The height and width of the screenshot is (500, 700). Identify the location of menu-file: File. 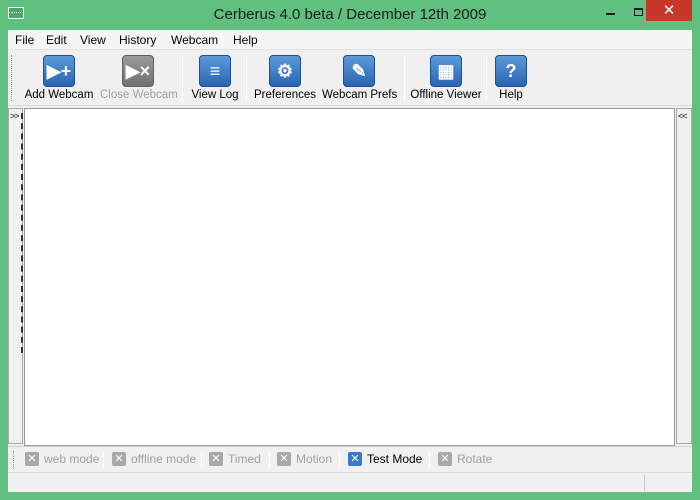
(24, 40).